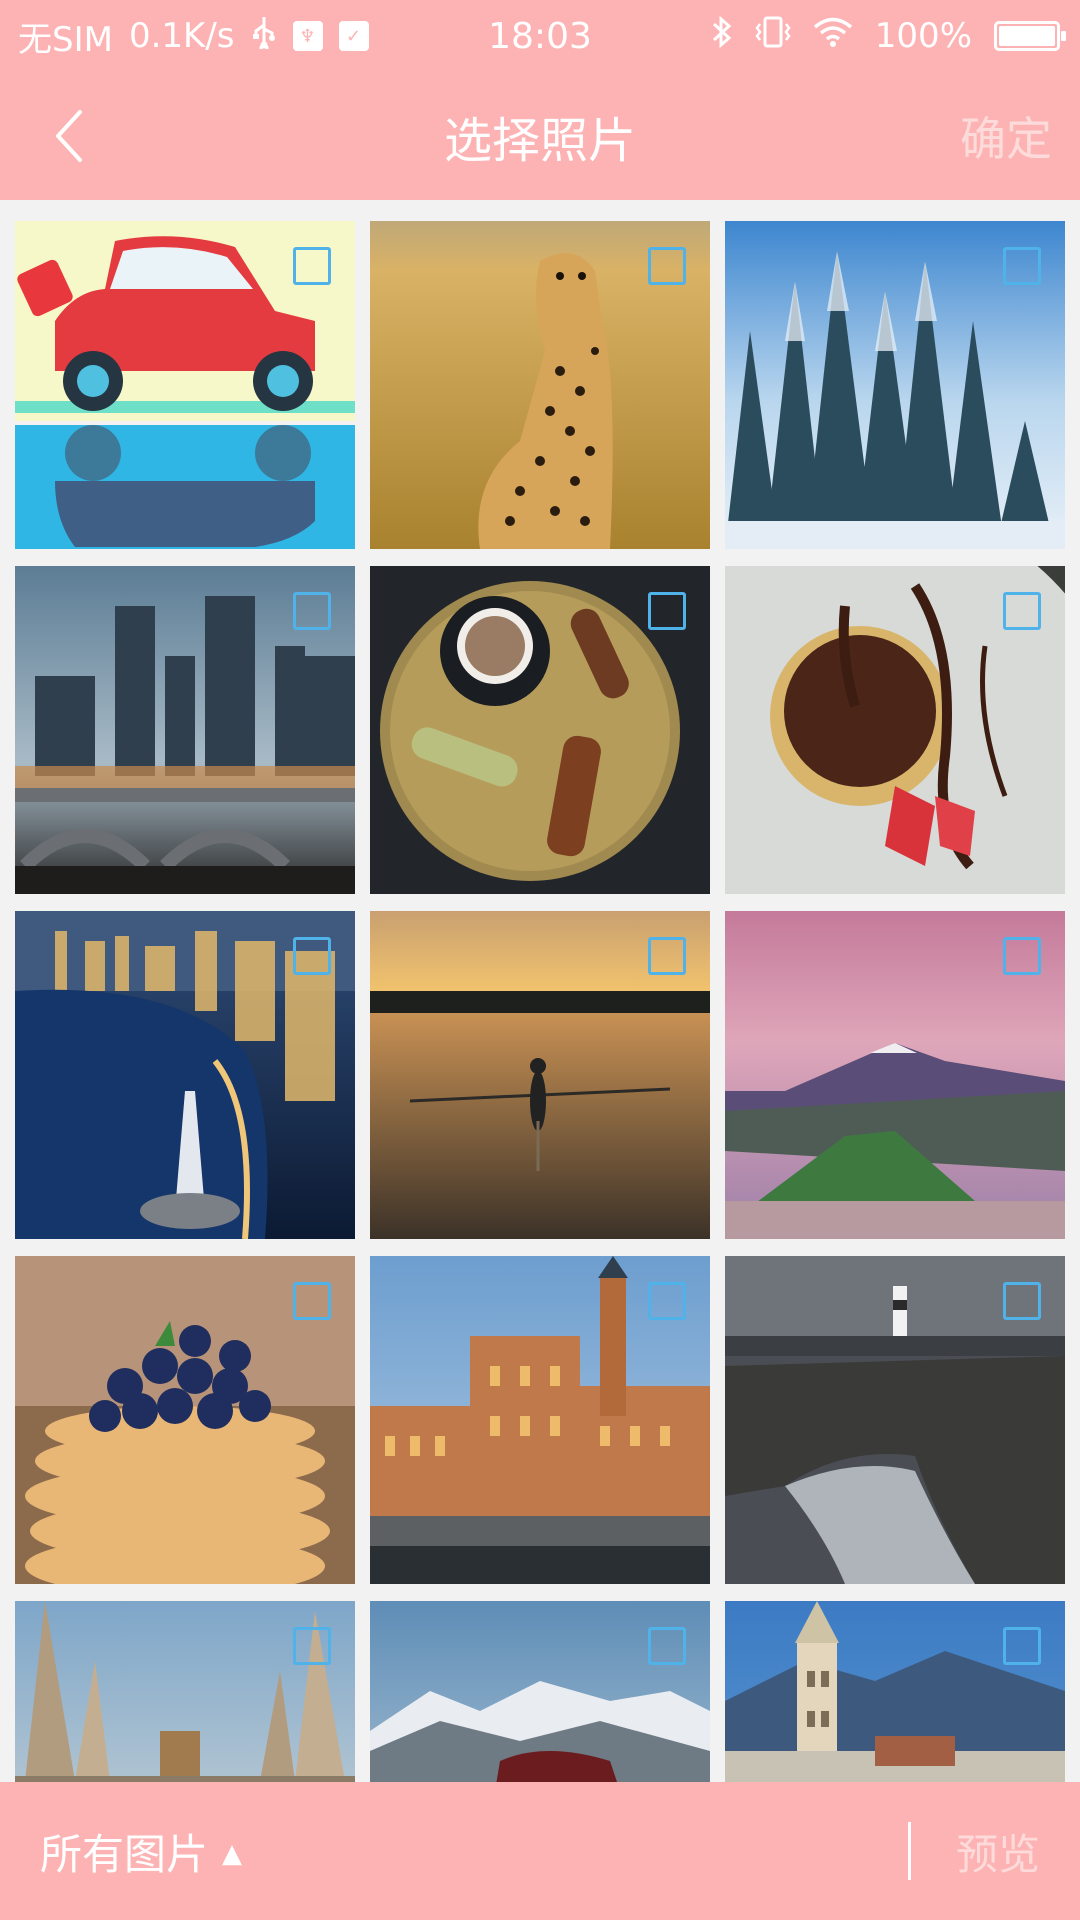  Describe the element at coordinates (540, 1075) in the screenshot. I see `photo-tile-rowing-sunset` at that location.